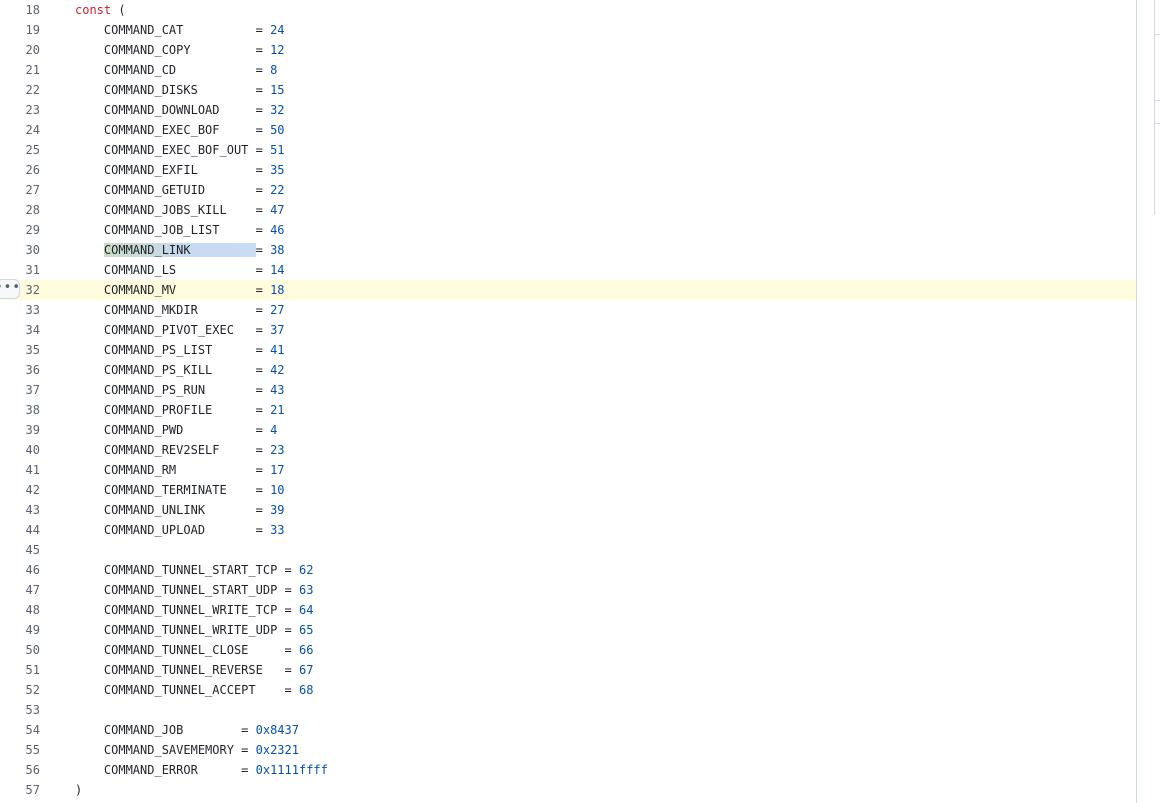  Describe the element at coordinates (173, 290) in the screenshot. I see `code-token: COMMAND_MV =` at that location.